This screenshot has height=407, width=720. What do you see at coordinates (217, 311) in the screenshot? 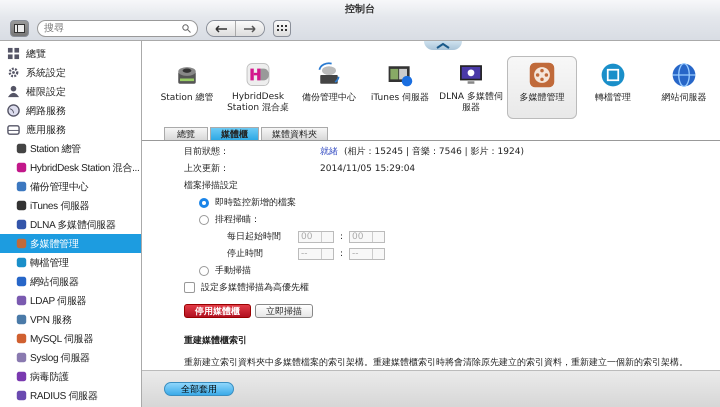
I see `disable-button: 停用媒體櫃` at bounding box center [217, 311].